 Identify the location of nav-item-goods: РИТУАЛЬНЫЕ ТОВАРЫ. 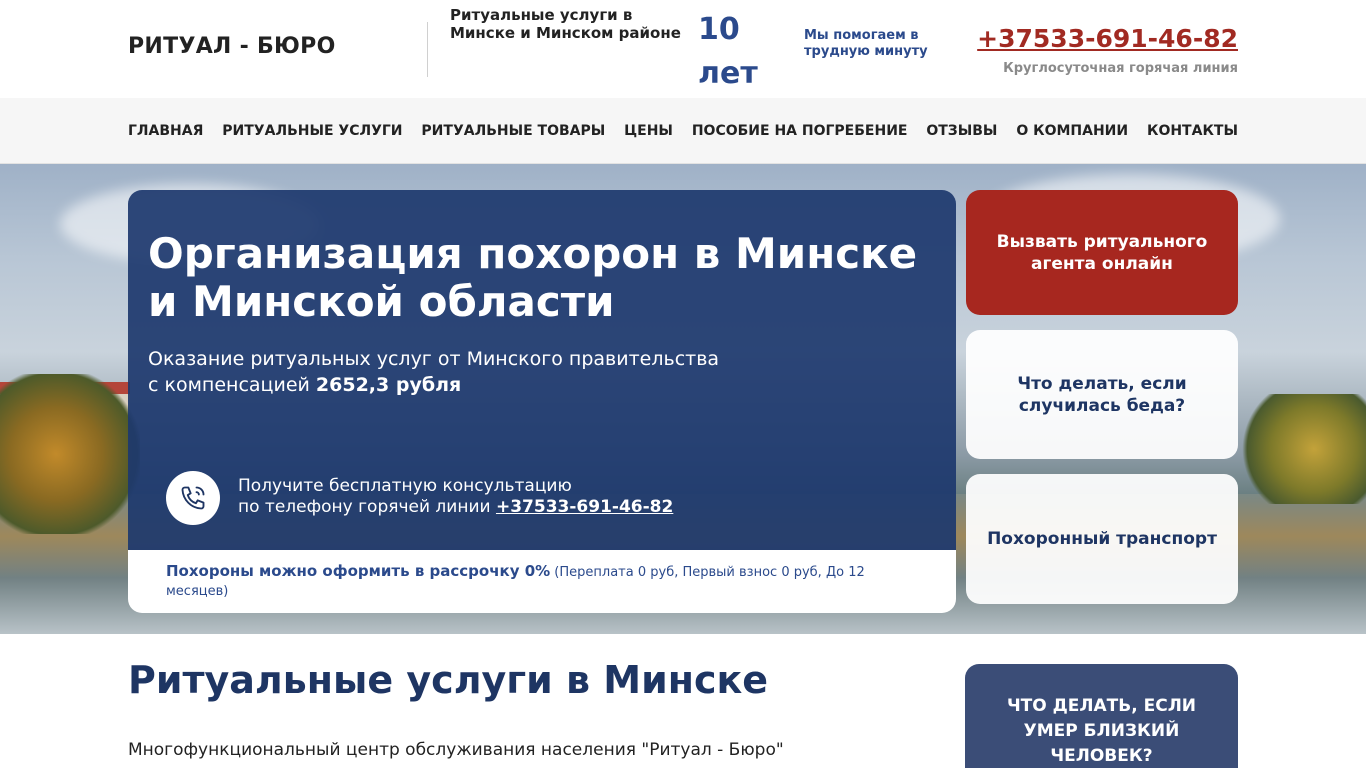
(513, 131).